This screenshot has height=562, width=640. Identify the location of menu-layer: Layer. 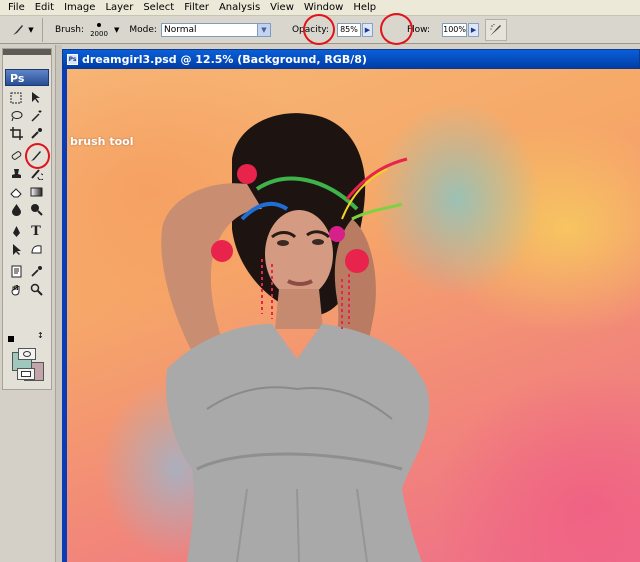
(119, 8).